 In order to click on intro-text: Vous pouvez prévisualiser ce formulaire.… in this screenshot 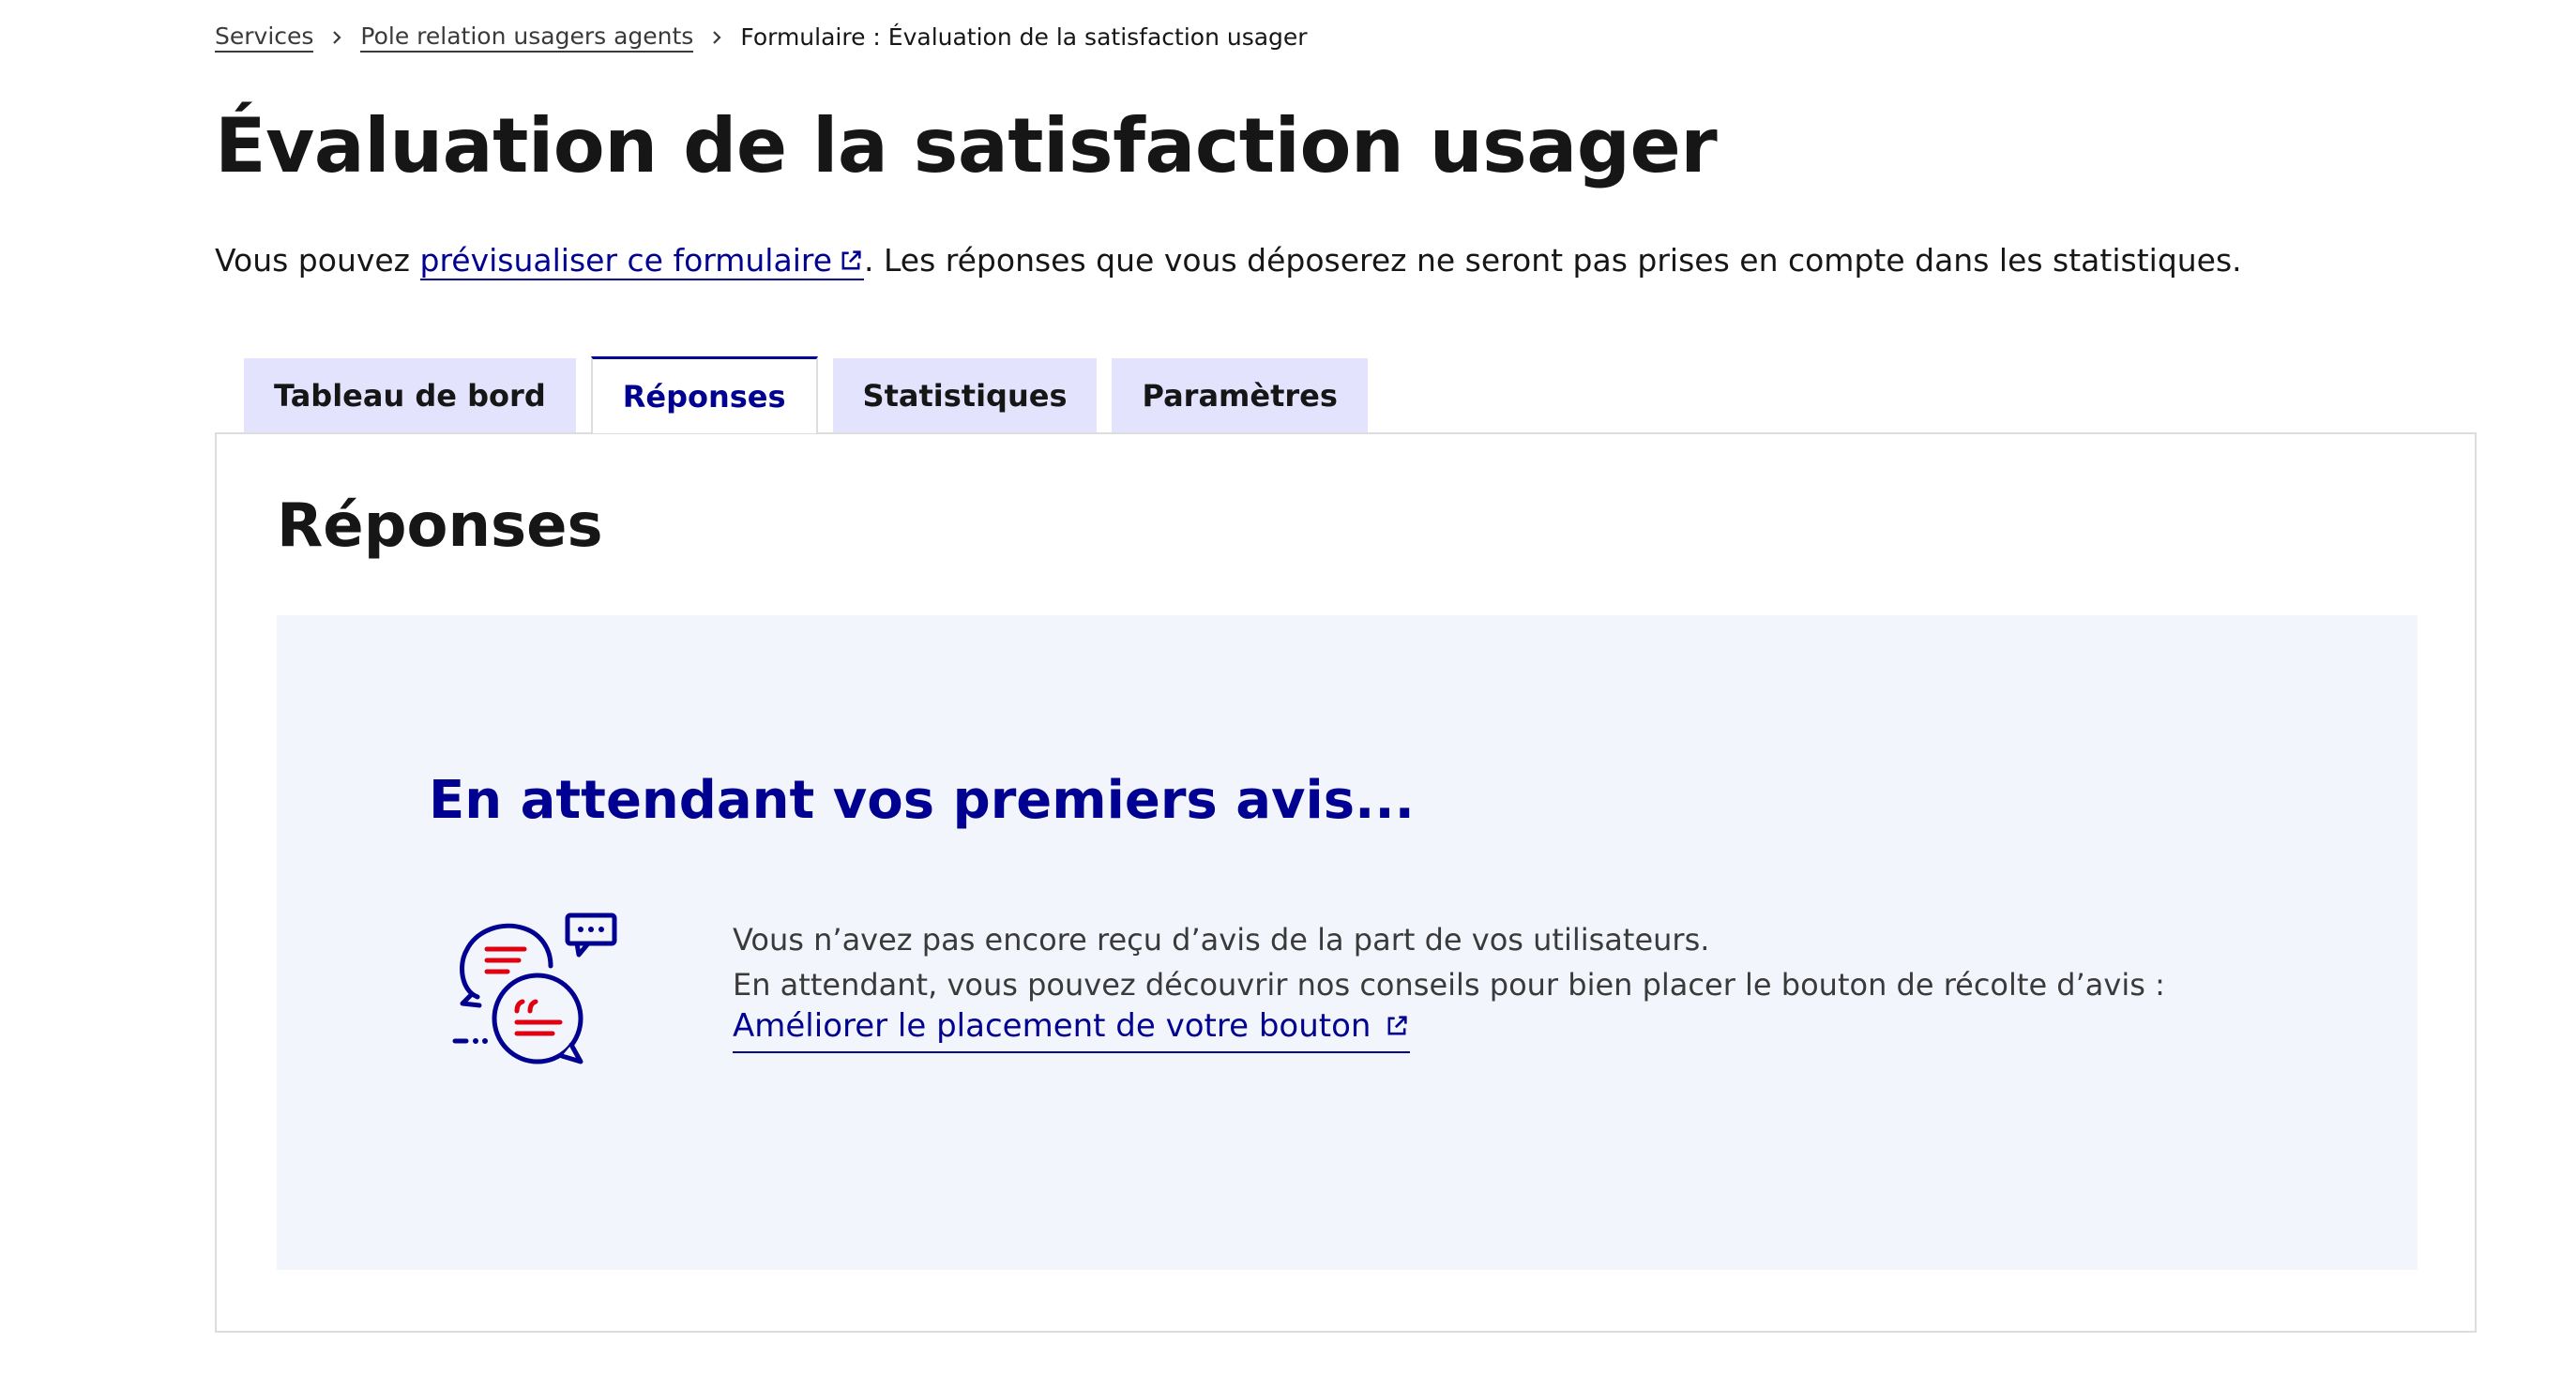, I will do `click(1228, 262)`.